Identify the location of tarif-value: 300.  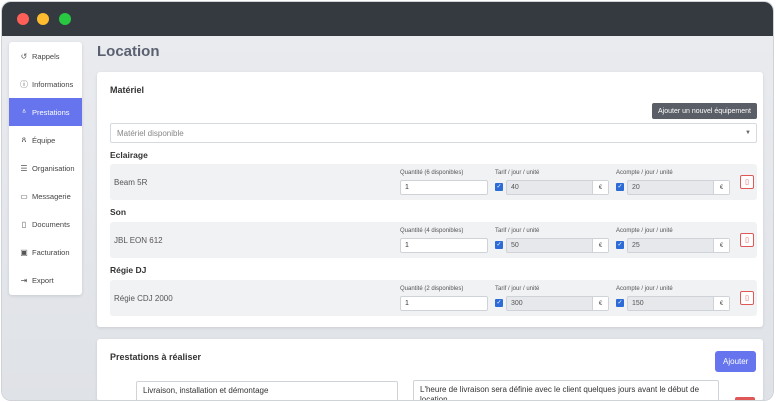
(517, 303).